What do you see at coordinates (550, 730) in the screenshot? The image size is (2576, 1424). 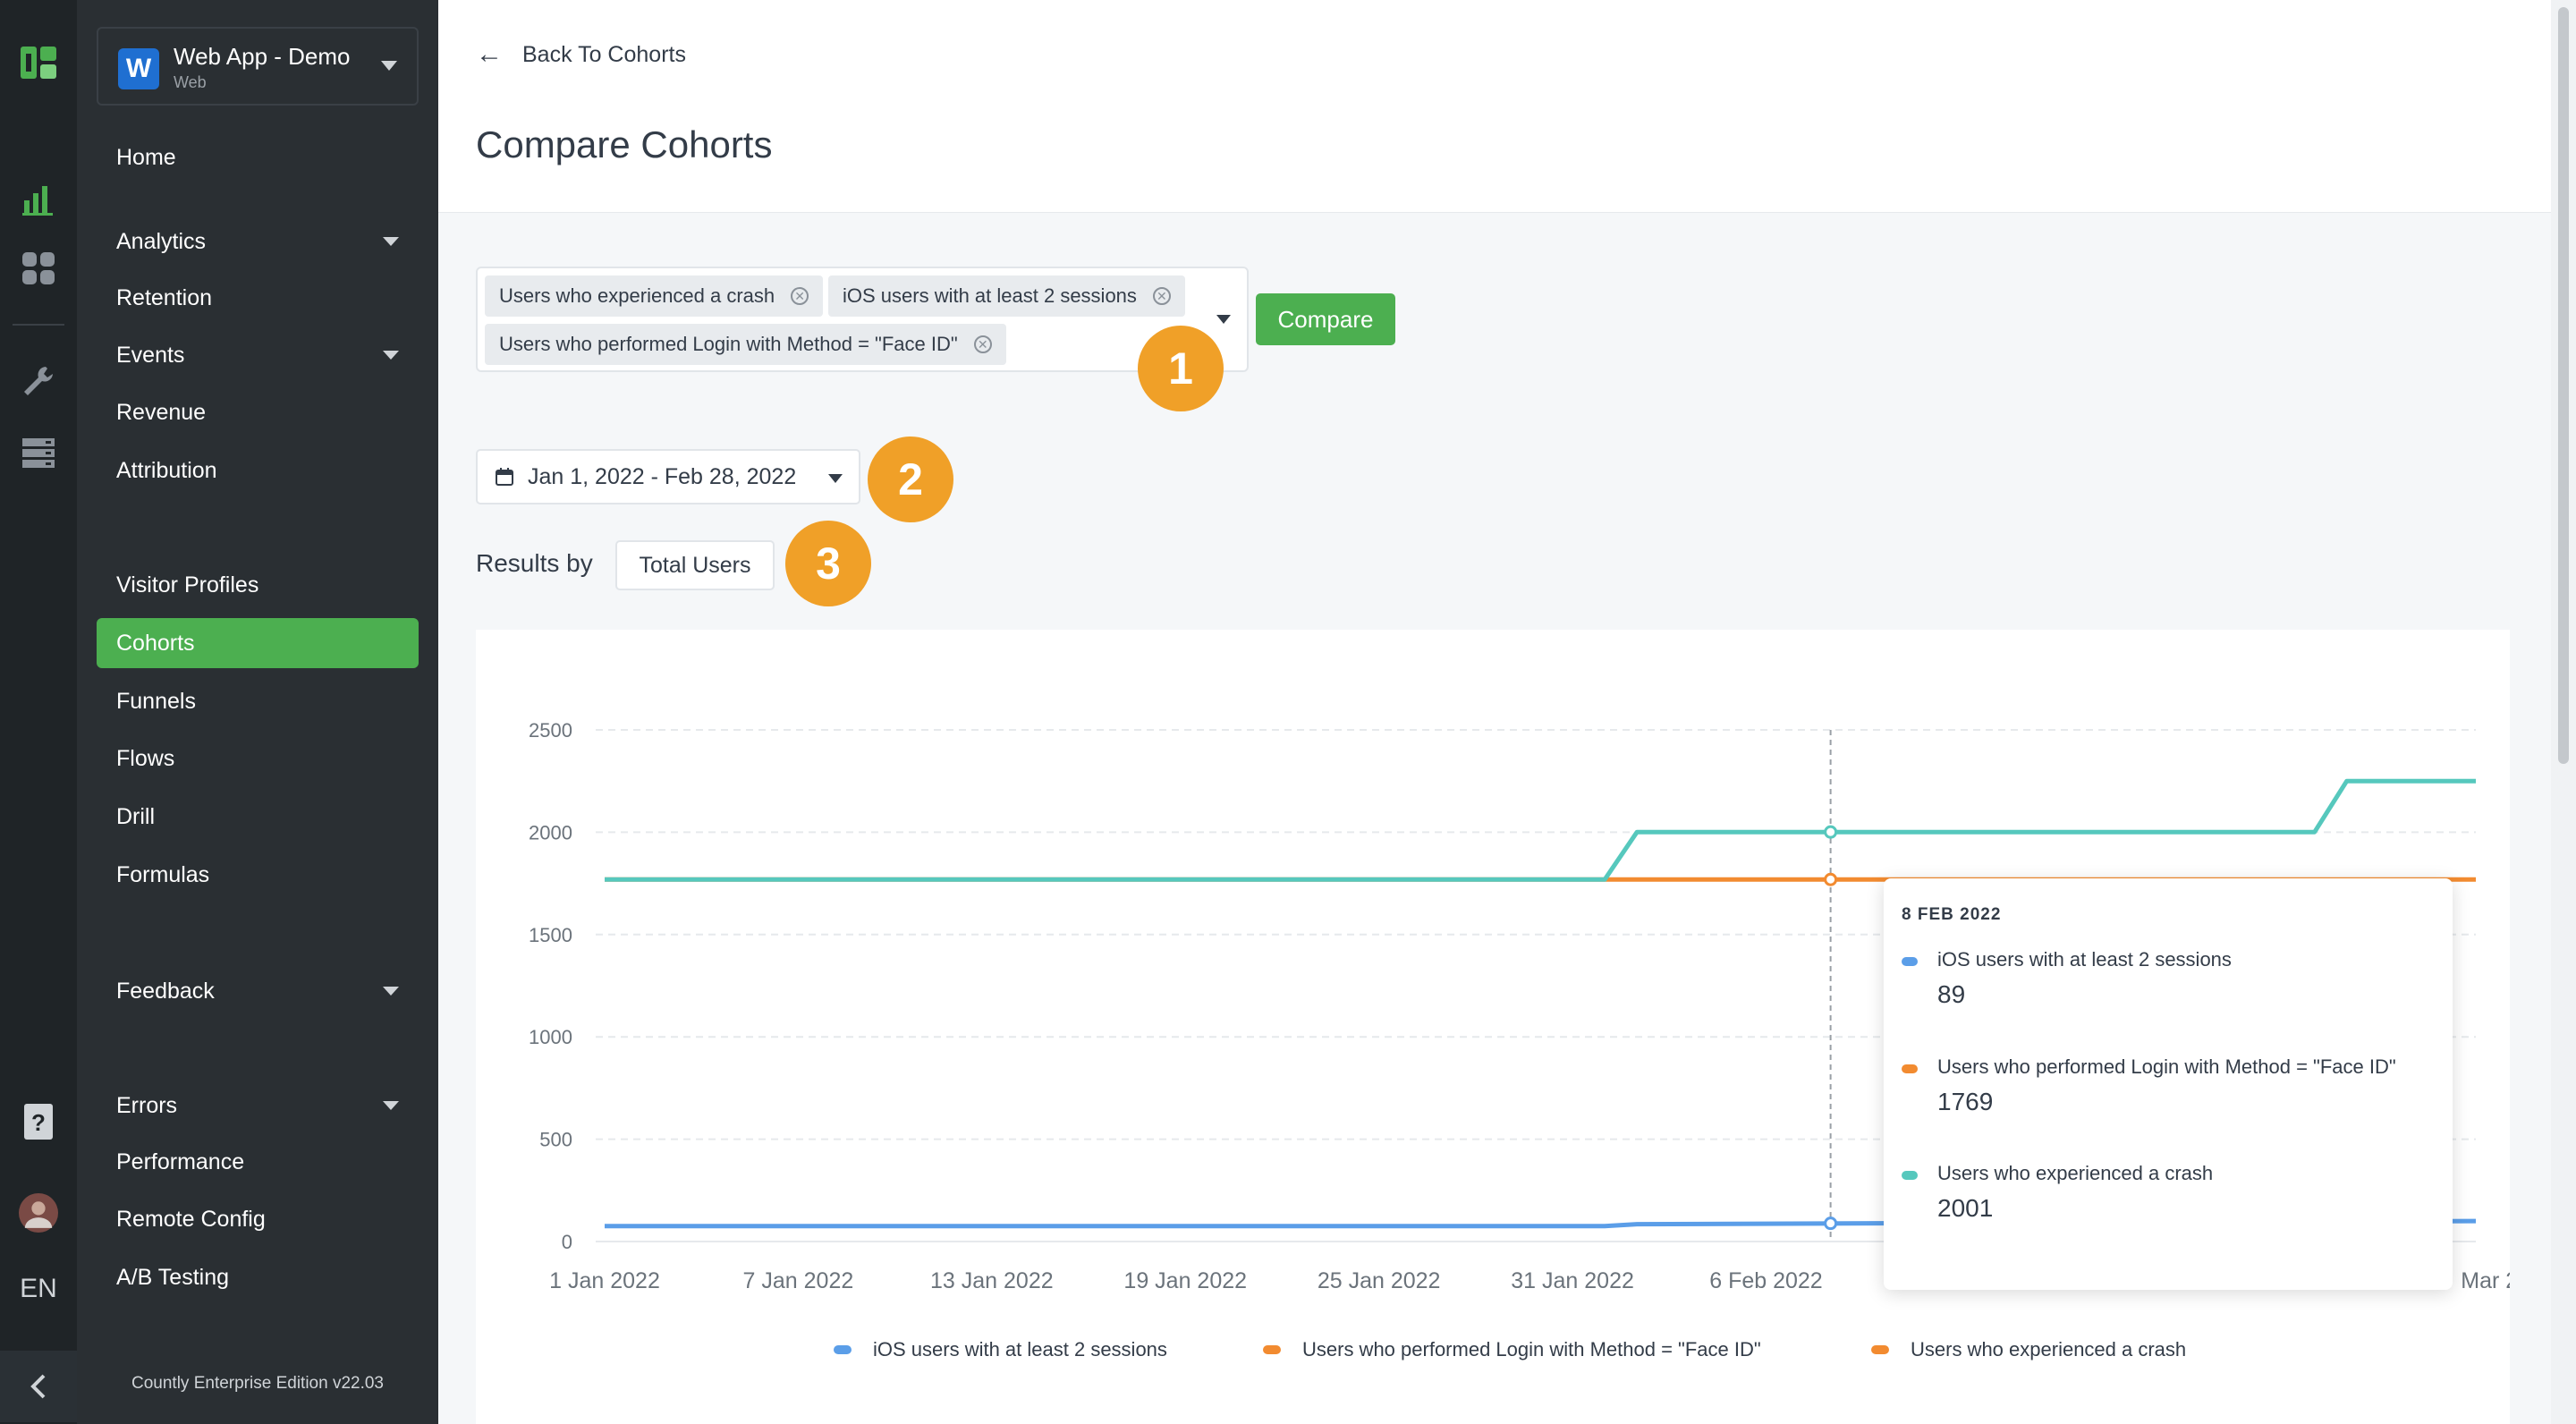 I see `y-tick-label: 2500` at bounding box center [550, 730].